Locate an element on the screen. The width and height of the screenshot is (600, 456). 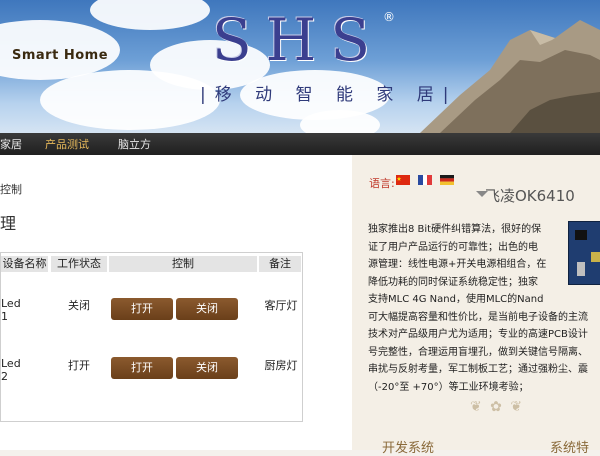
description-line: （-20°至 +70°）等工业环境考验； is located at coordinates (448, 387).